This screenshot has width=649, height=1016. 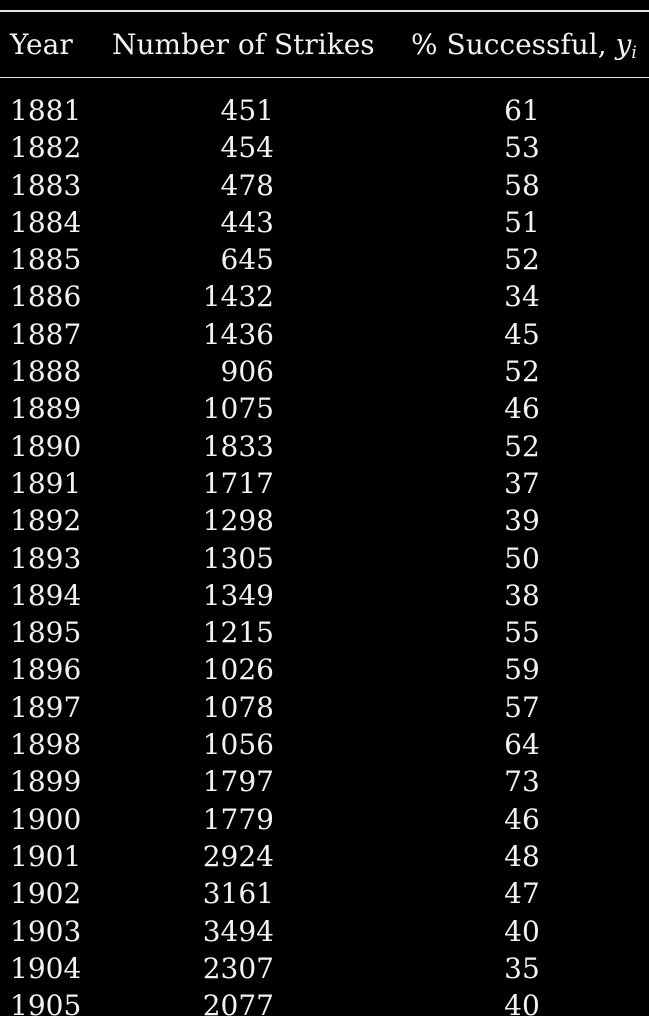 I want to click on cell-percent-successful: 37, so click(x=522, y=483).